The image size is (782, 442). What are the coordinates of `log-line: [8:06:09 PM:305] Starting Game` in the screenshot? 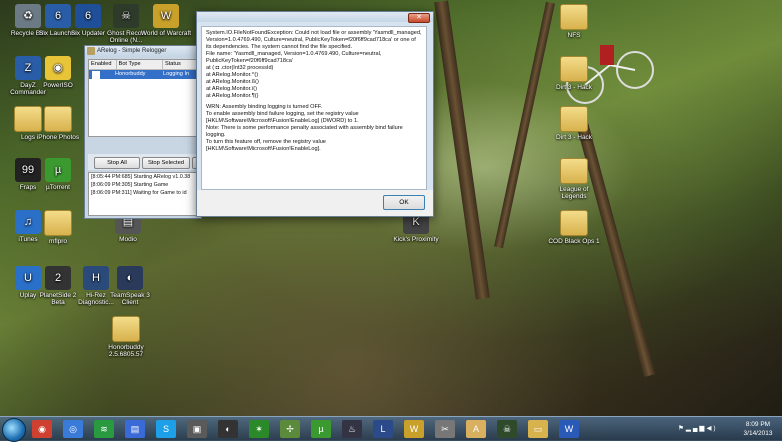 It's located at (130, 185).